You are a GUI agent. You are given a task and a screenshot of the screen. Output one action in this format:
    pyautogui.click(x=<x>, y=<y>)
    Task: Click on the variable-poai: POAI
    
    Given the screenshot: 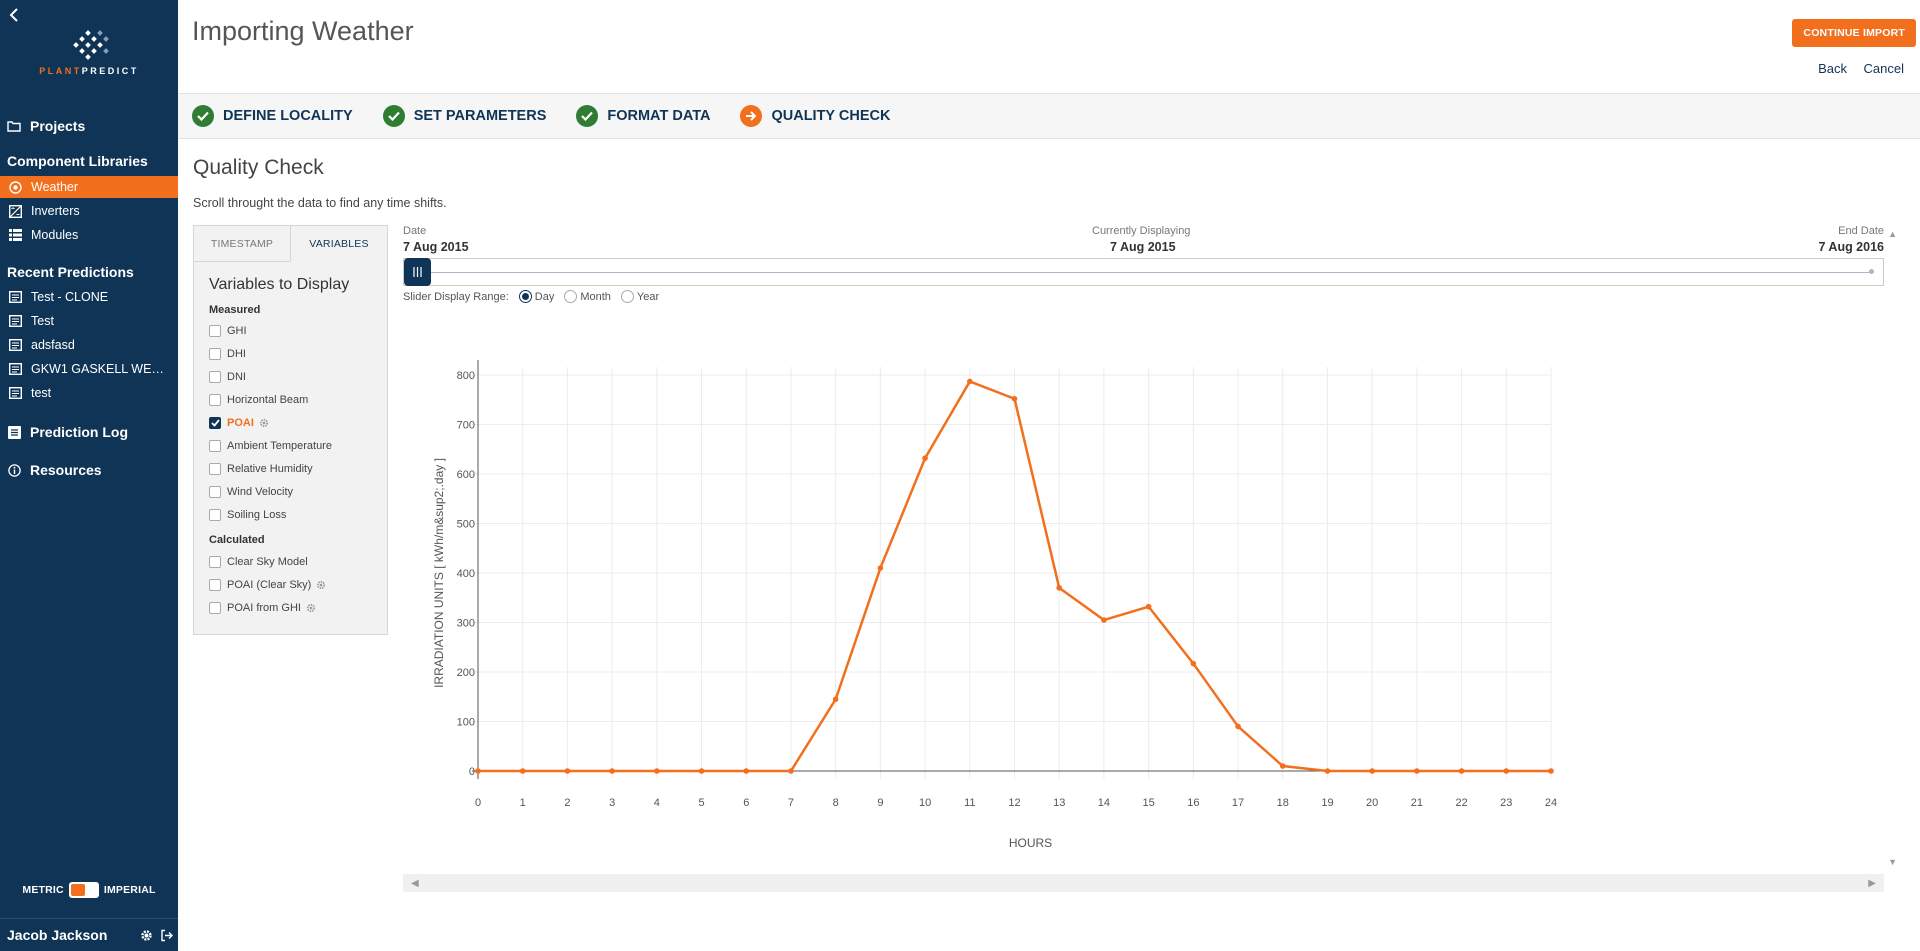 What is the action you would take?
    pyautogui.click(x=239, y=423)
    